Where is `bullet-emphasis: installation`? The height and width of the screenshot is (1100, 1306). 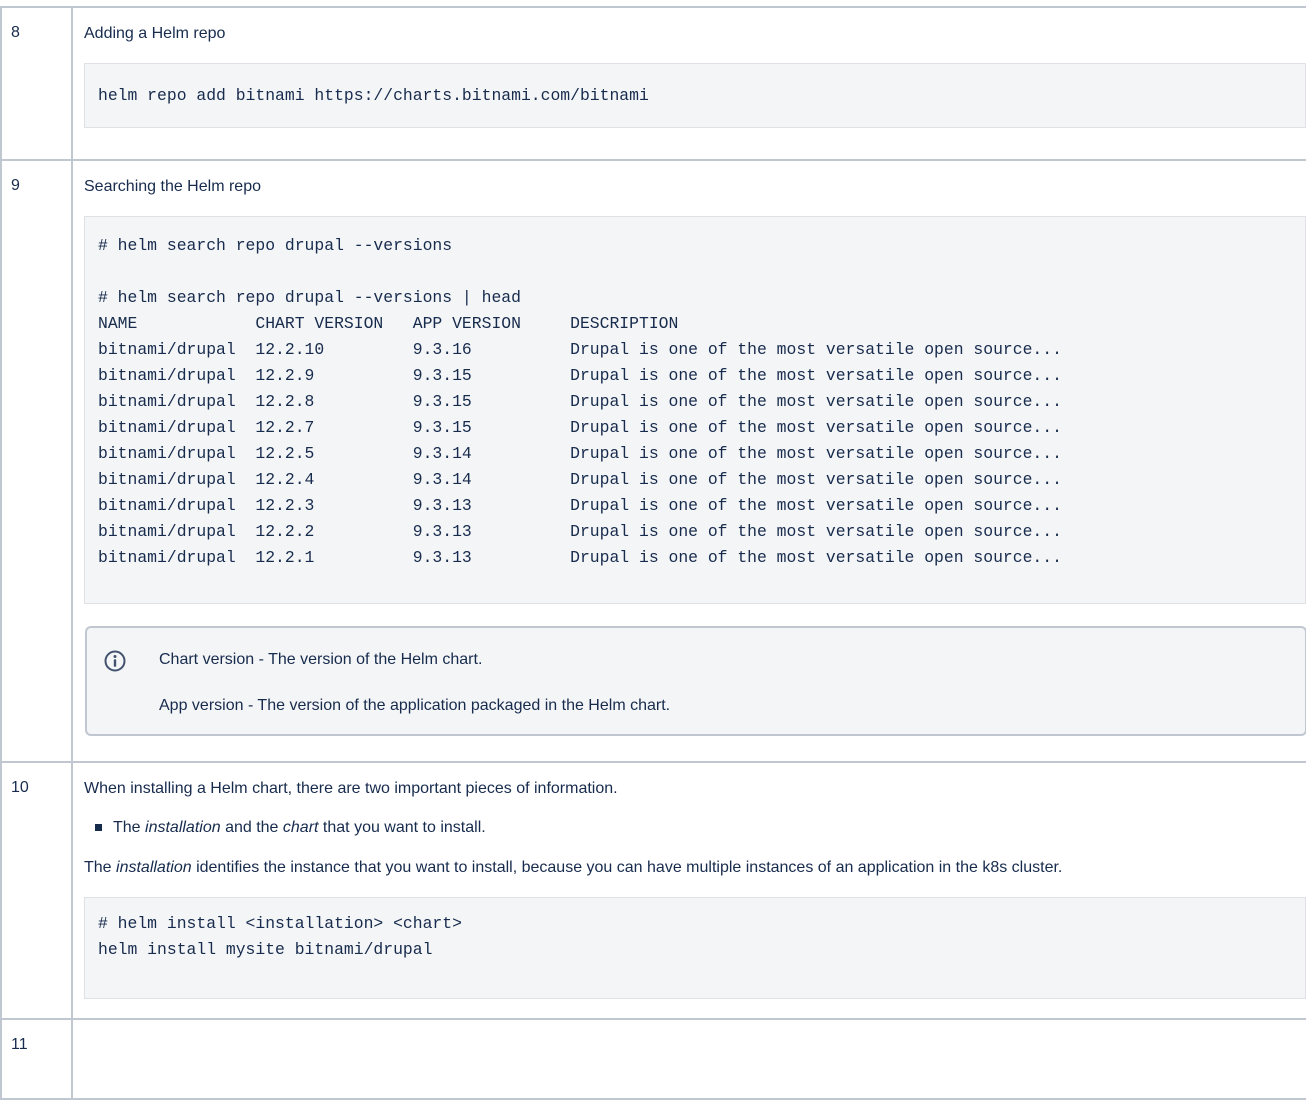 bullet-emphasis: installation is located at coordinates (183, 827).